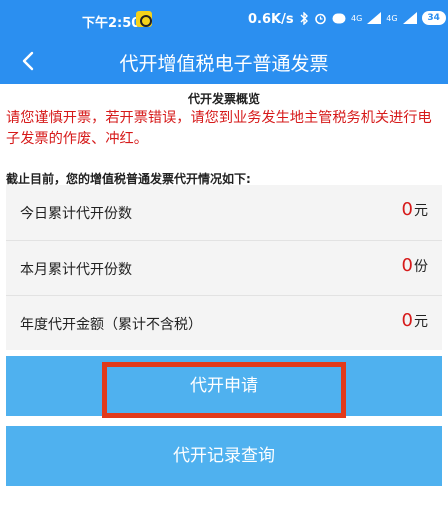 The image size is (448, 529). Describe the element at coordinates (421, 267) in the screenshot. I see `stat-unit: 份` at that location.